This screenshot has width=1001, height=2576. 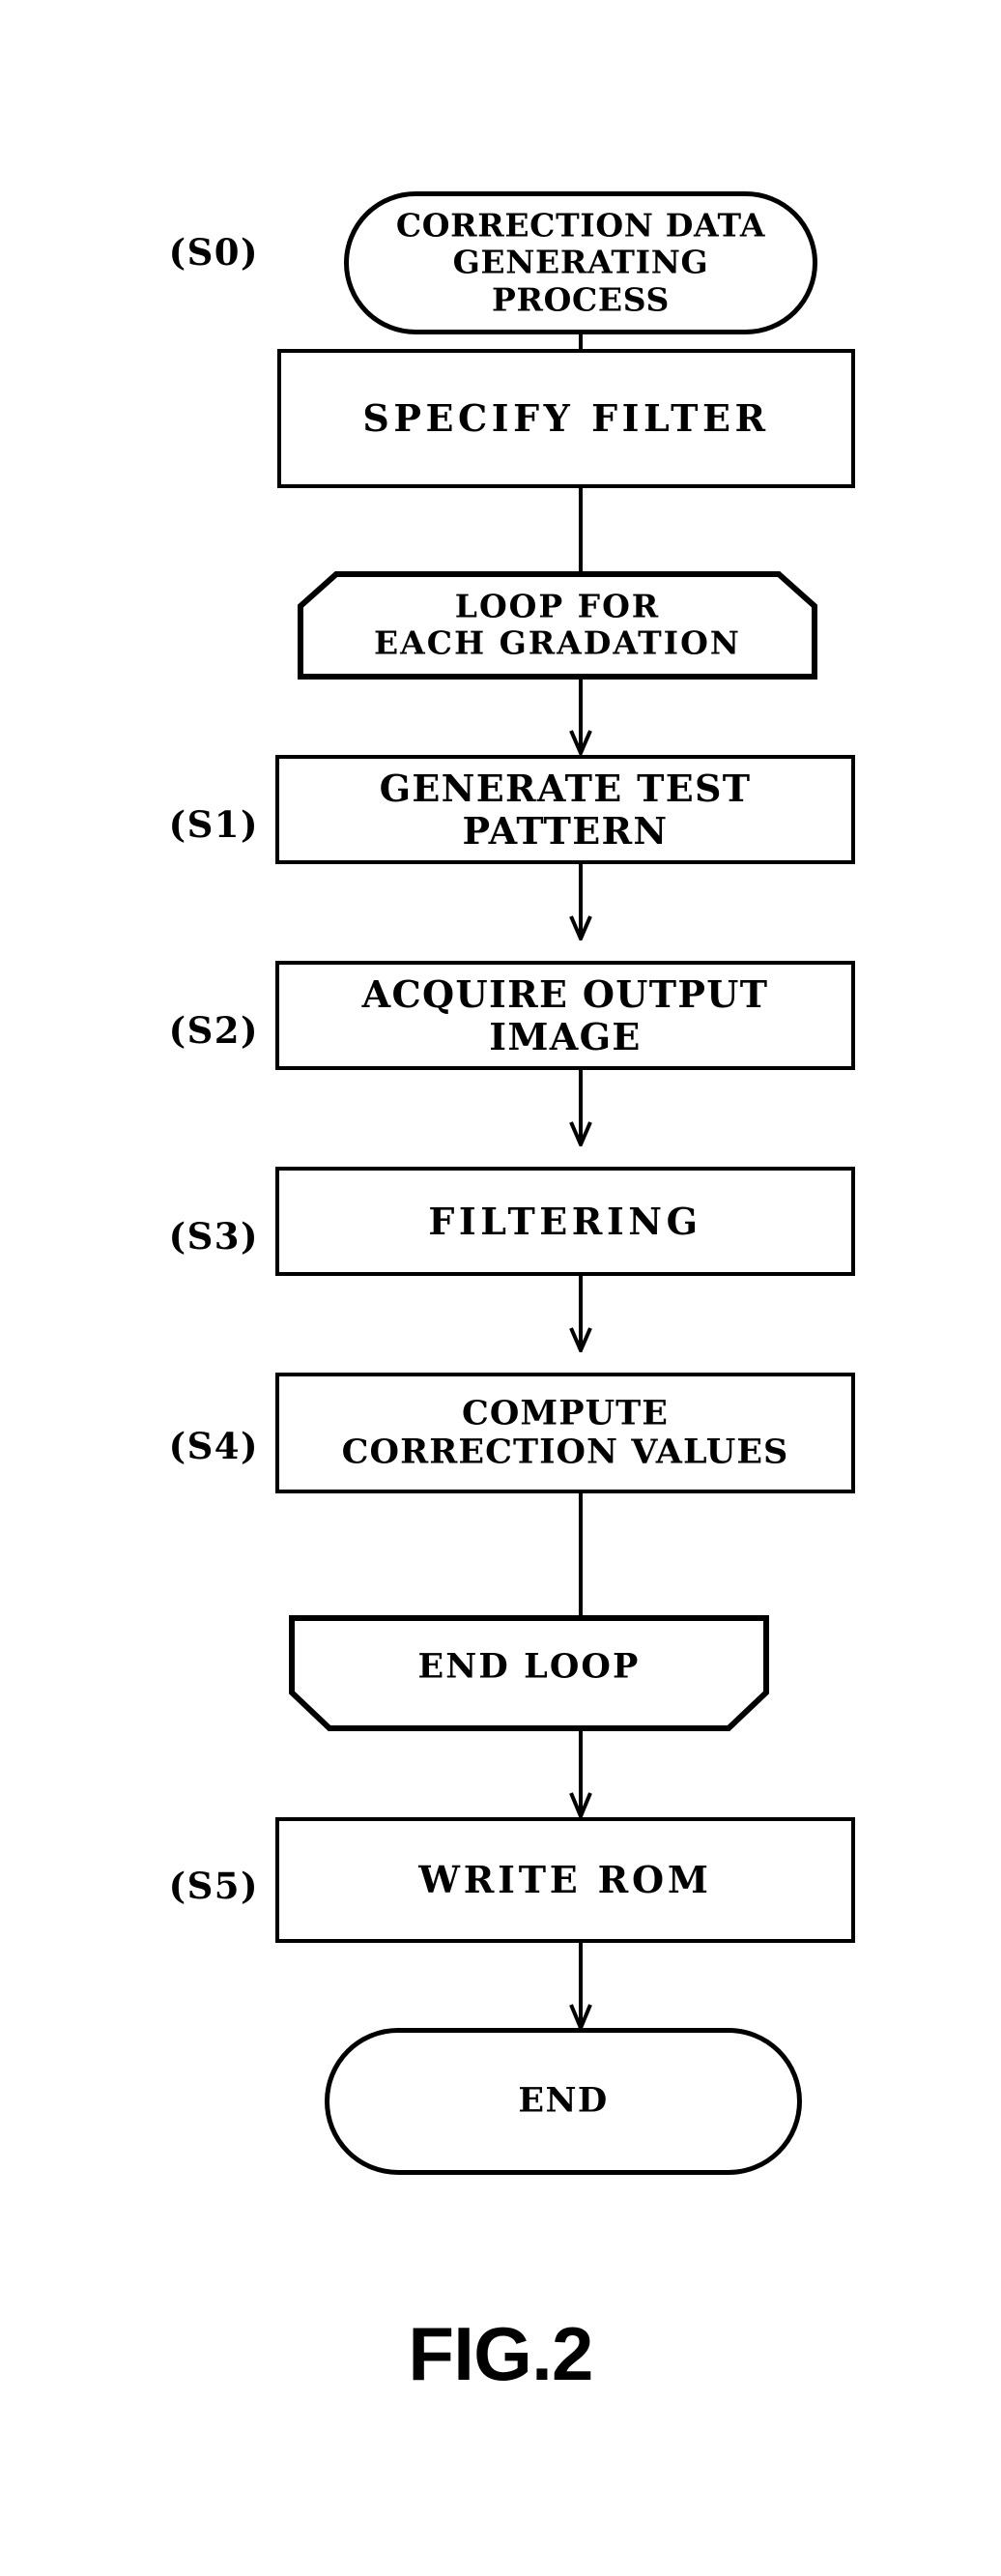 I want to click on connector-s0-to-loop-start, so click(x=581, y=531).